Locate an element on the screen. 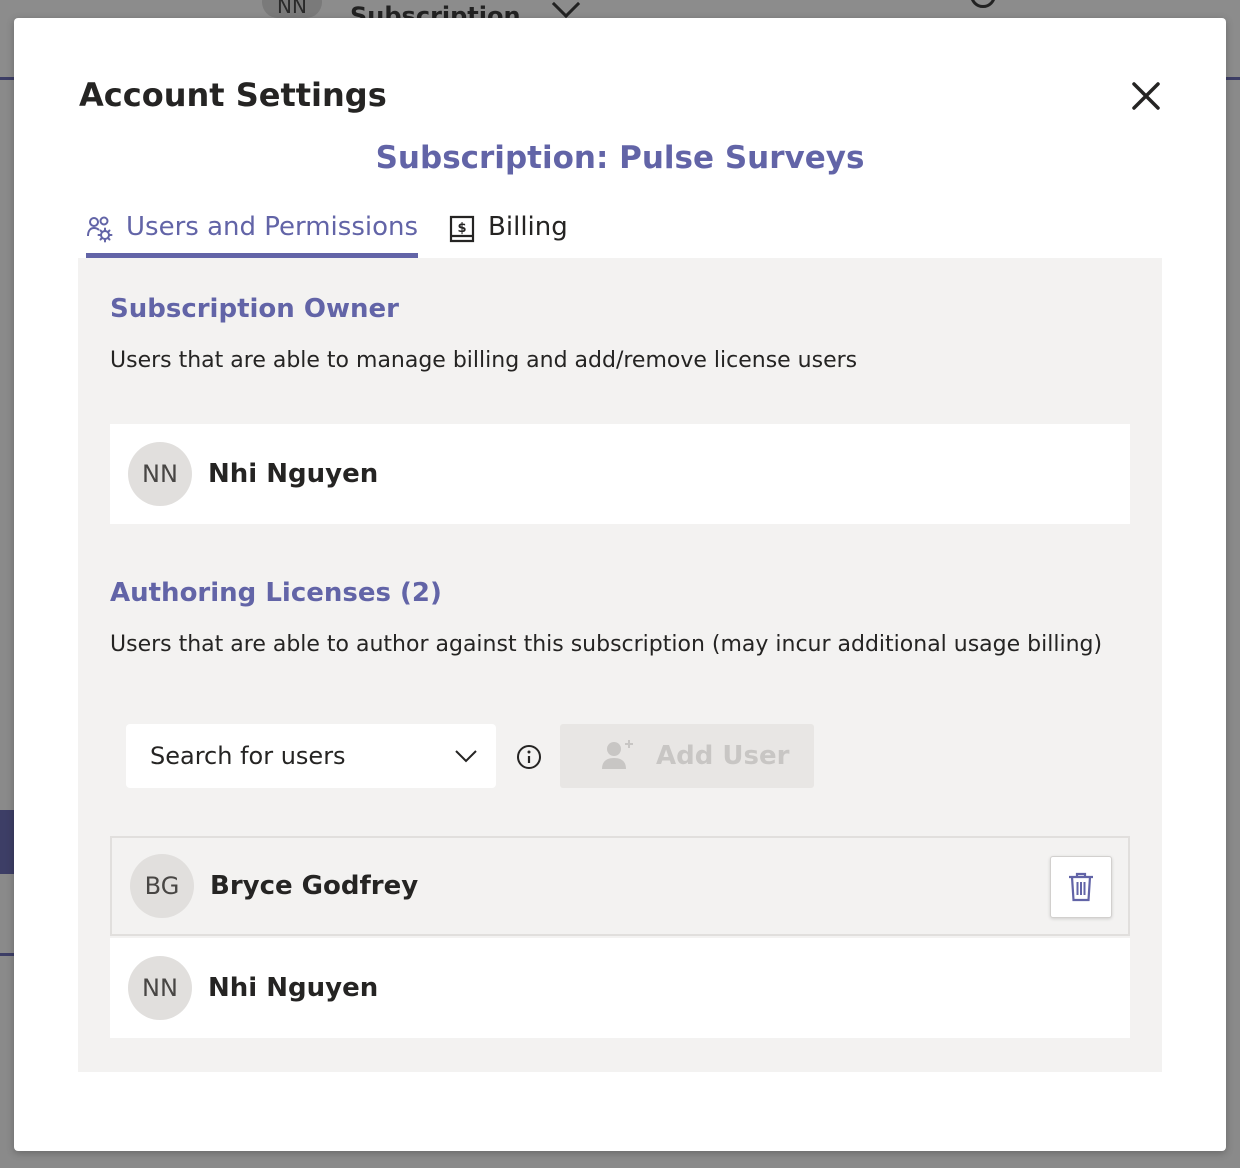  tab-billing-label: Billing is located at coordinates (528, 227).